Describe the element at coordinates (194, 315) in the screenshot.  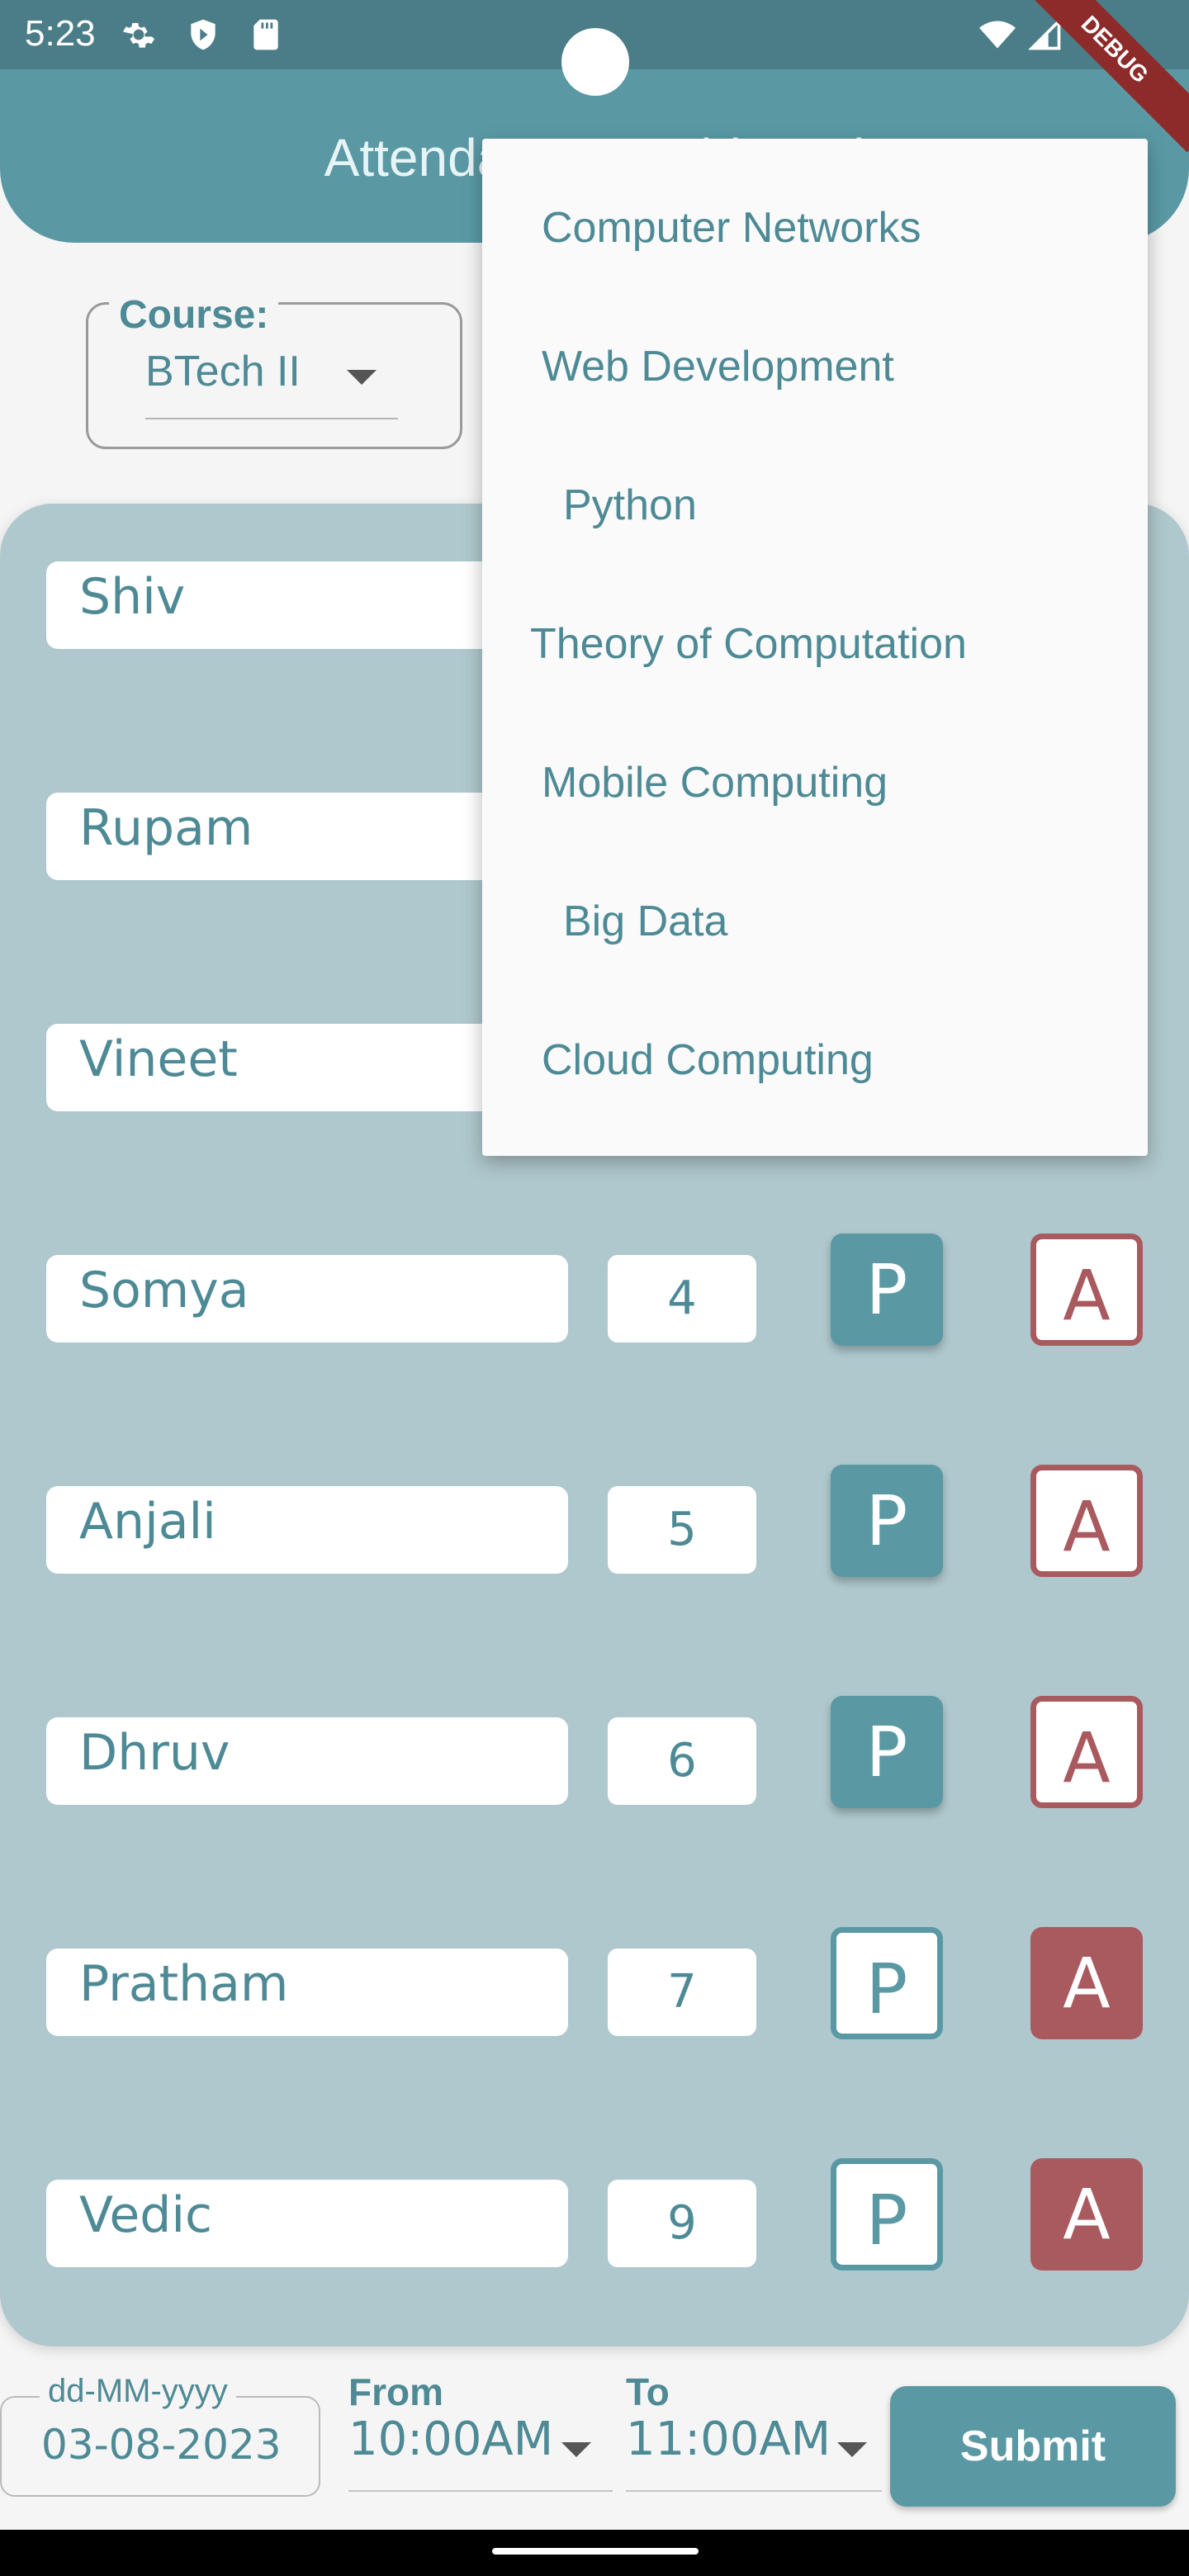
I see `course-label: Course:` at that location.